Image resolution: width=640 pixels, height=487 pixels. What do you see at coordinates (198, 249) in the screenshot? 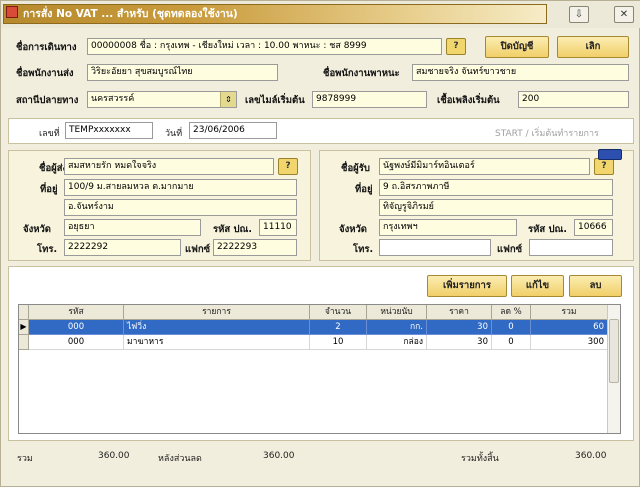
I see `sender-fax-label: แฟกซ์` at bounding box center [198, 249].